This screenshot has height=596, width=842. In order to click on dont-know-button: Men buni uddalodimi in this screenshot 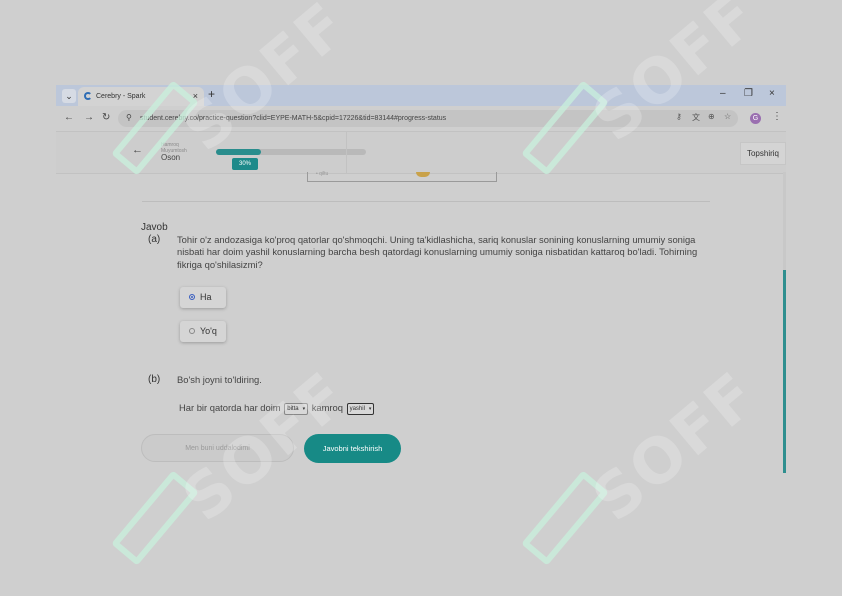, I will do `click(217, 448)`.